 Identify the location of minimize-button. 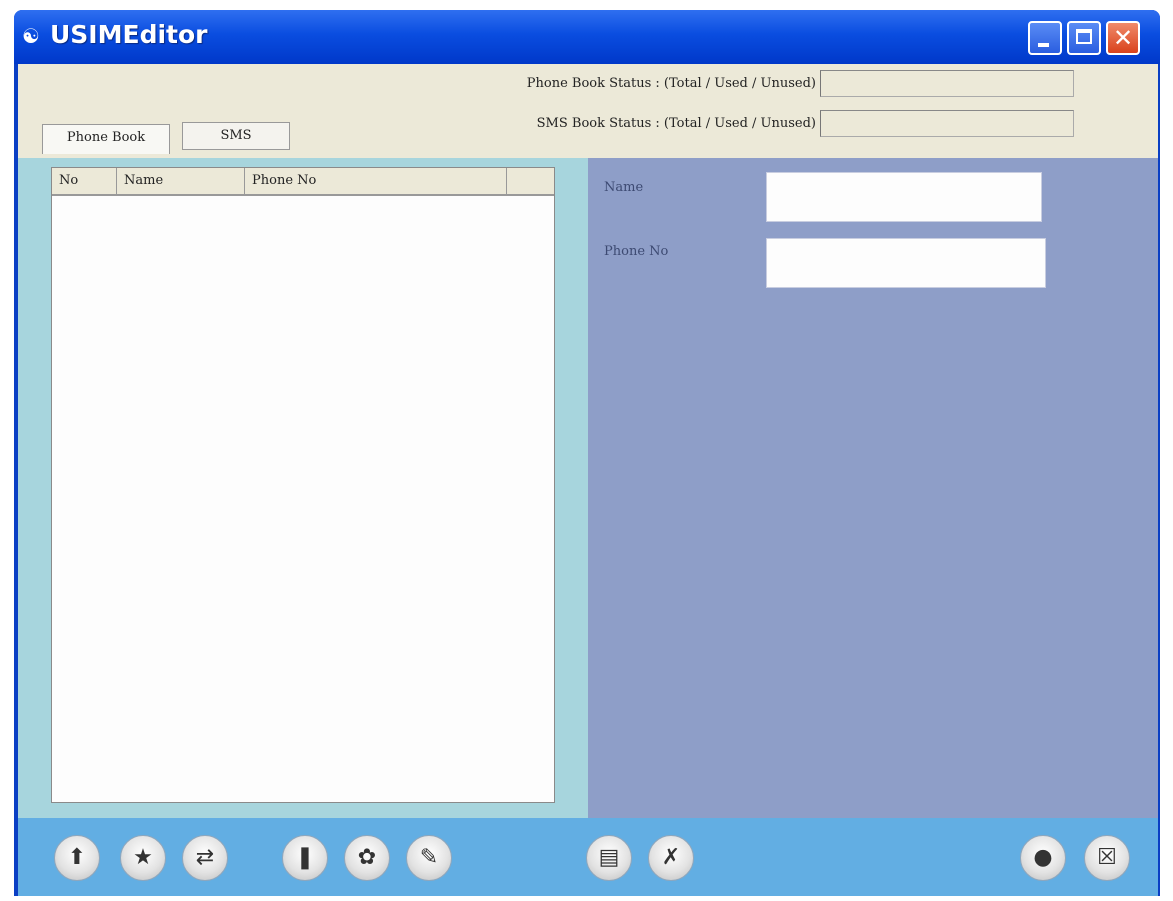
(1045, 38).